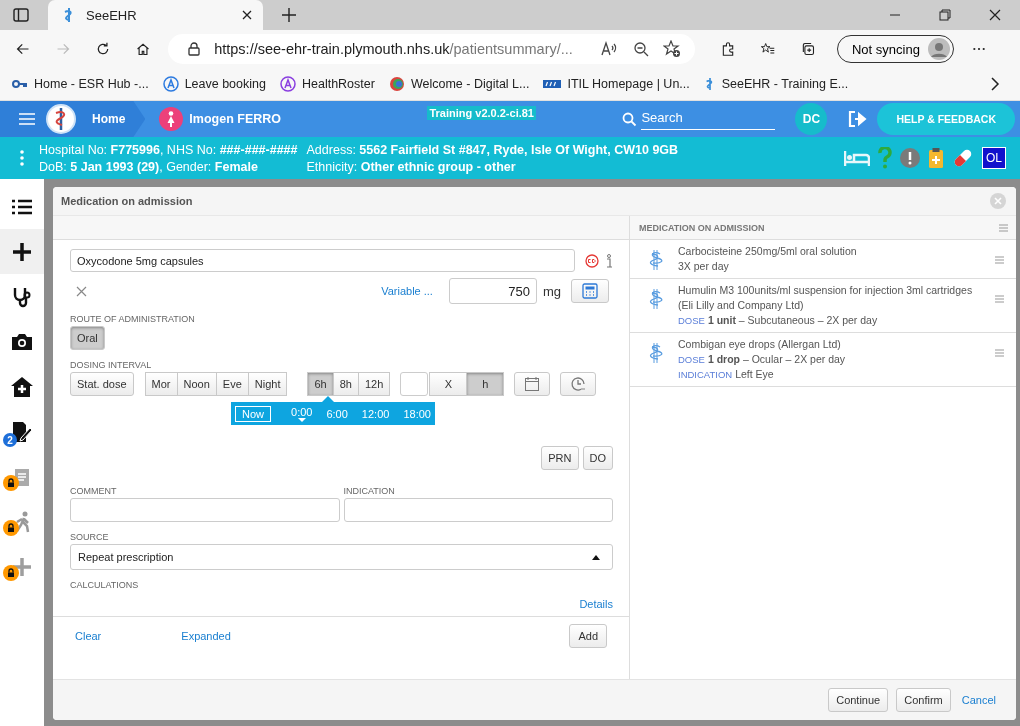 The height and width of the screenshot is (726, 1020). Describe the element at coordinates (10, 440) in the screenshot. I see `count-badge: 2` at that location.